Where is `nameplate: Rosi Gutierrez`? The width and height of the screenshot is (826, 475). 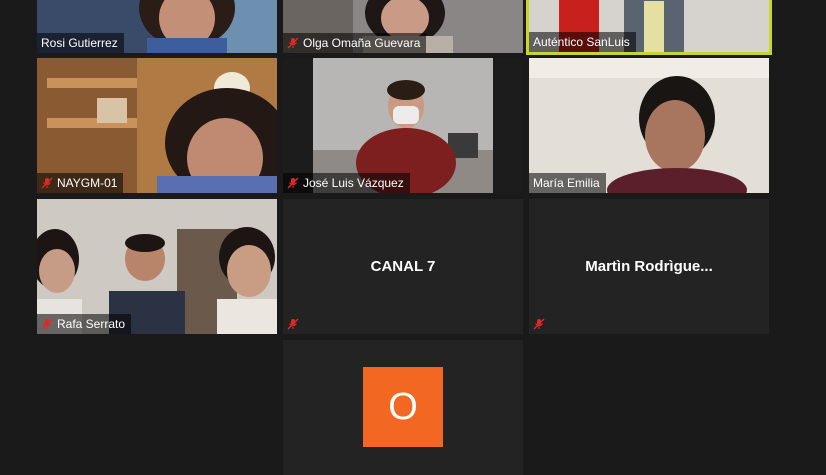
nameplate: Rosi Gutierrez is located at coordinates (80, 43).